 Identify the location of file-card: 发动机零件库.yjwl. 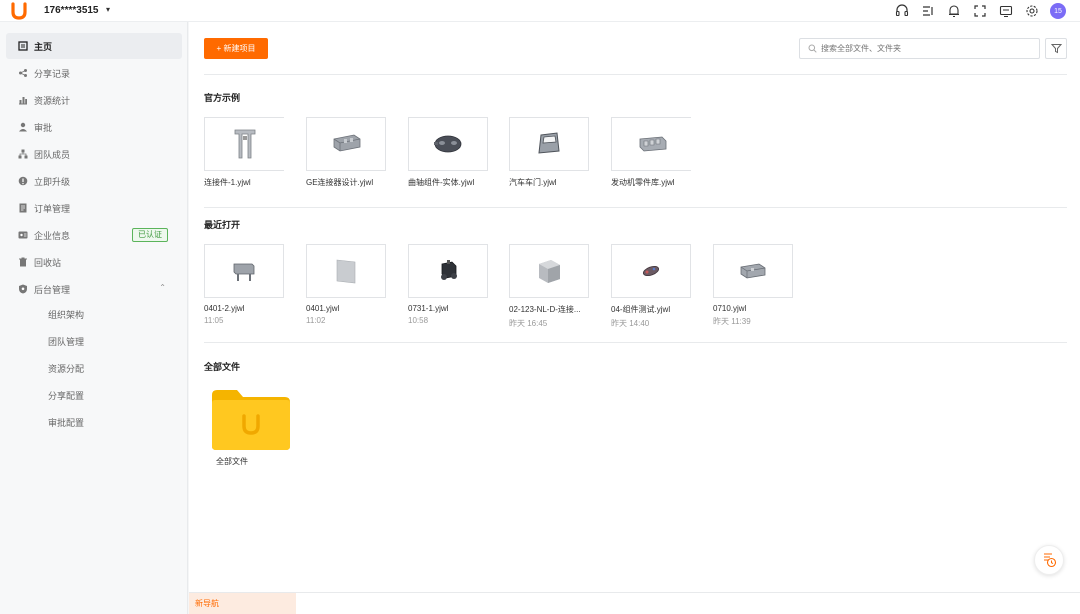
(651, 152).